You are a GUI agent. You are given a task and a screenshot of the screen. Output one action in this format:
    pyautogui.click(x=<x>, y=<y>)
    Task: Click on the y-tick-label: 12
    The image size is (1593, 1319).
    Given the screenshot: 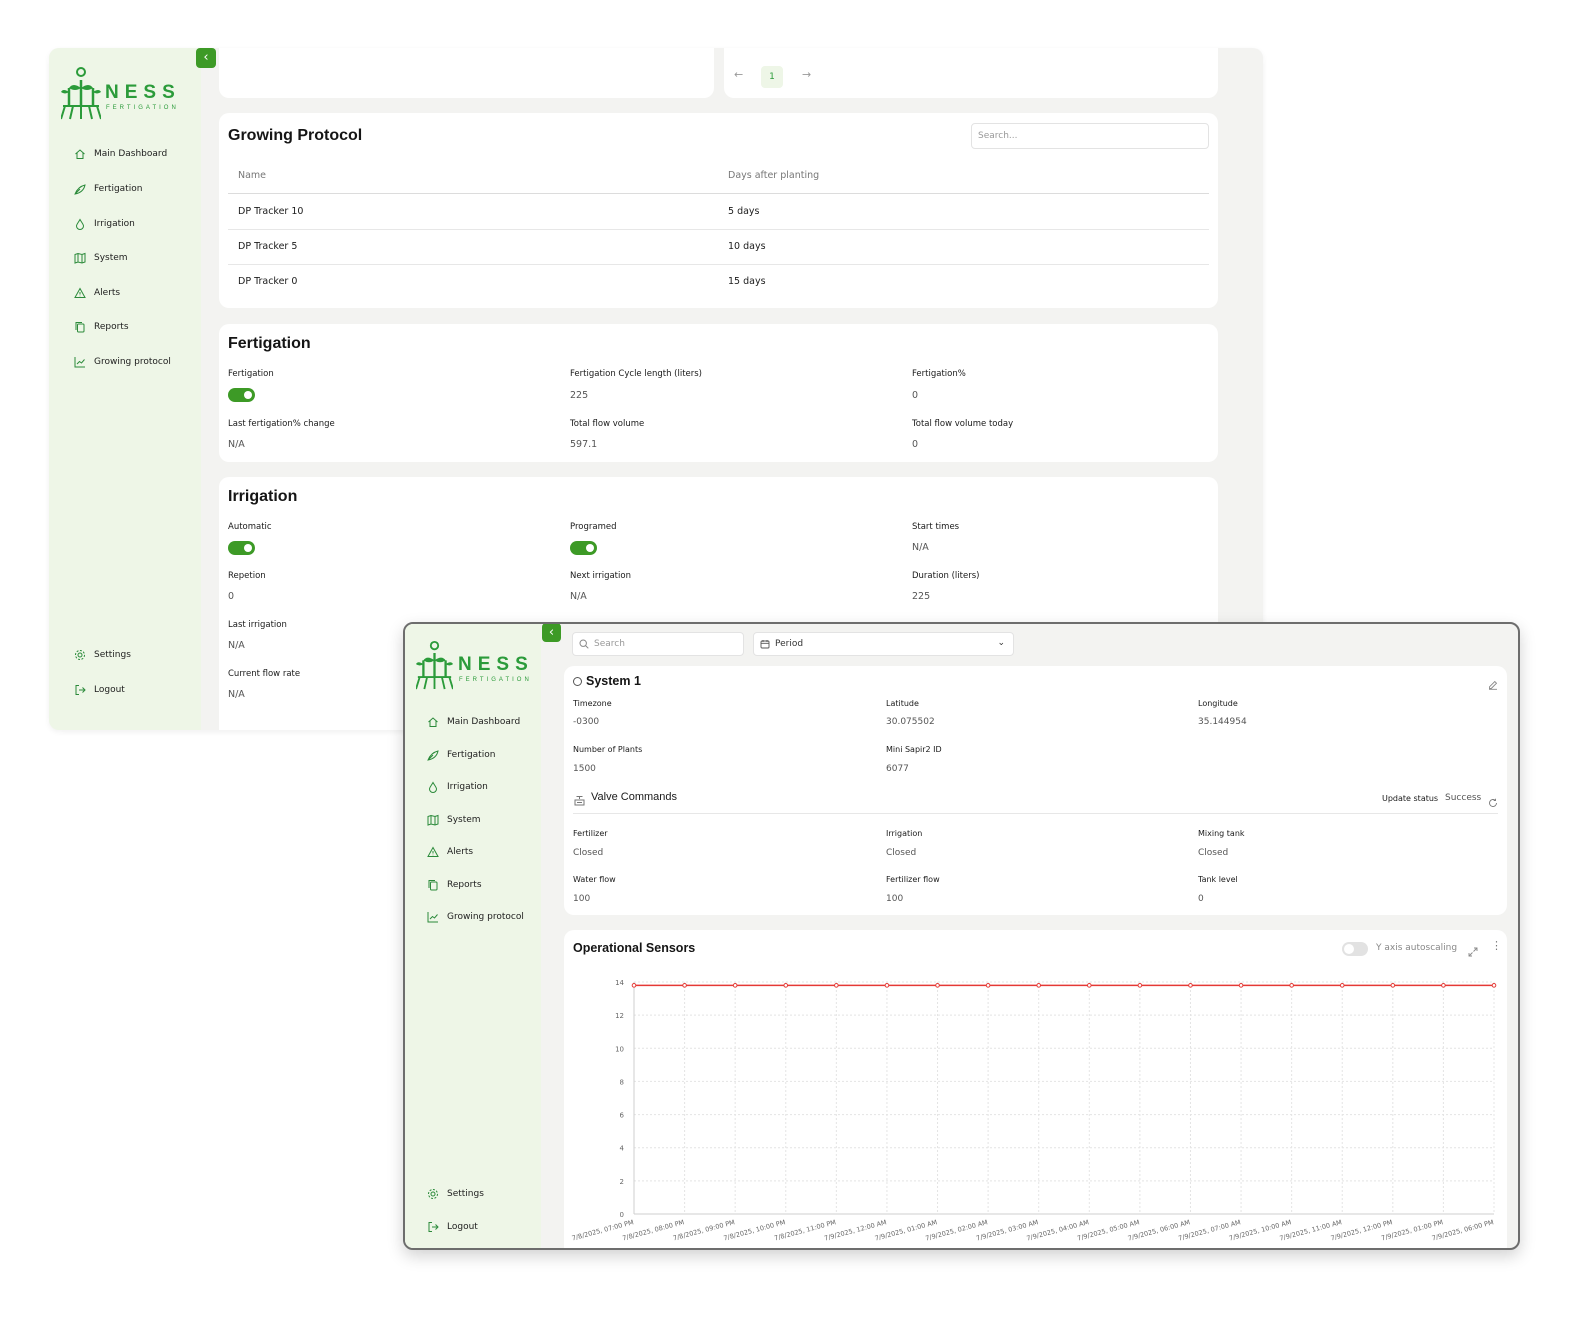 What is the action you would take?
    pyautogui.click(x=619, y=1016)
    